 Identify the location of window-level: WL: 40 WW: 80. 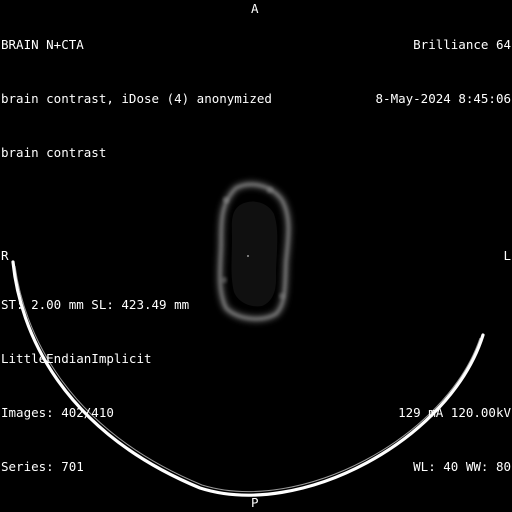
(462, 466).